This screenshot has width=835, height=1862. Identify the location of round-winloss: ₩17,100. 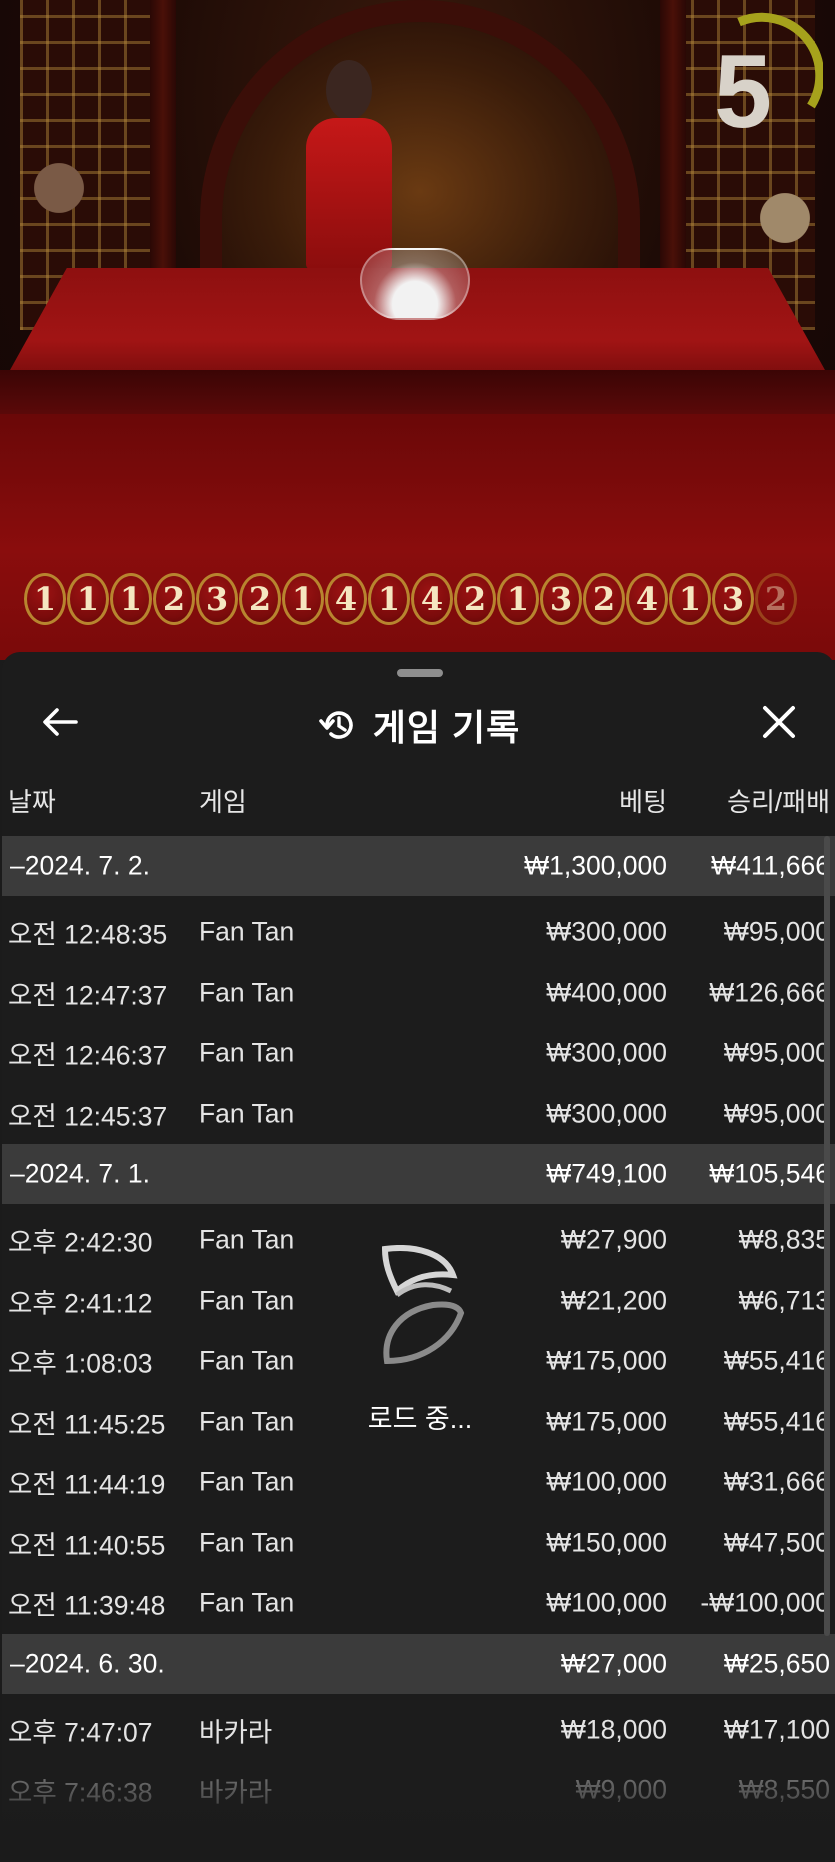
(776, 1729).